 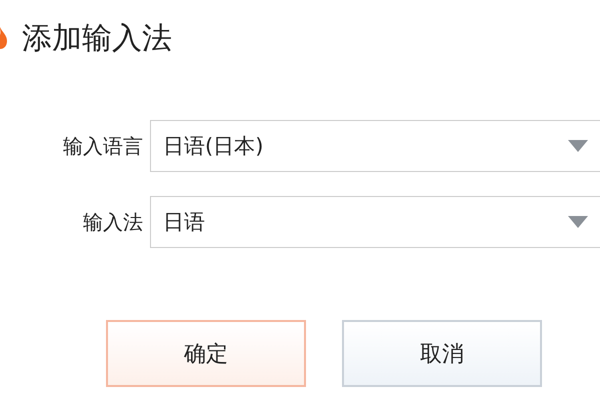 I want to click on confirm-button: 确定, so click(x=206, y=353).